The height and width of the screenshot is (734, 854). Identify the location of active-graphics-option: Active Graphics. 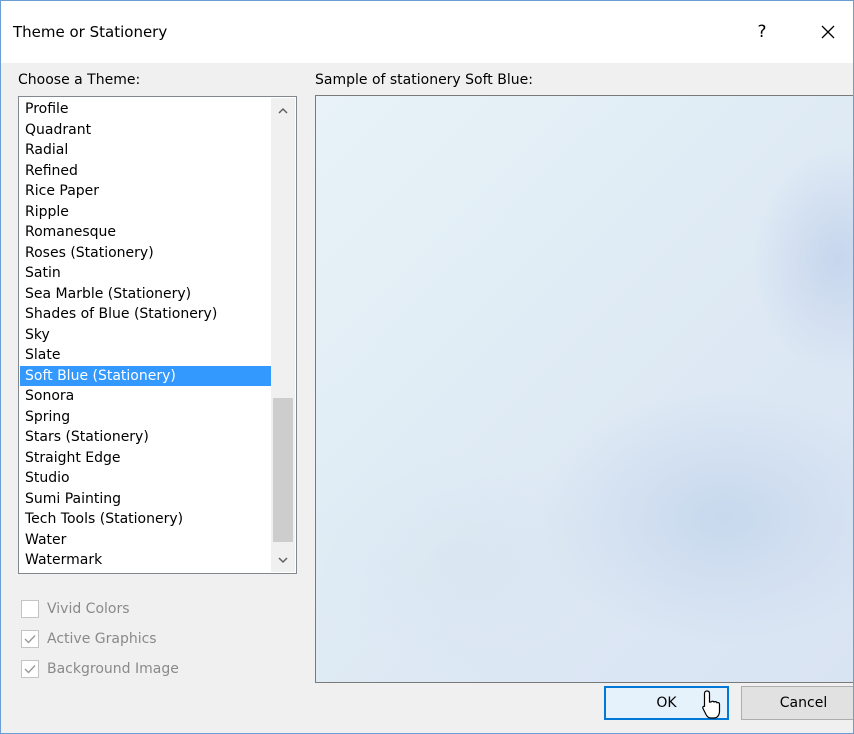
(89, 639).